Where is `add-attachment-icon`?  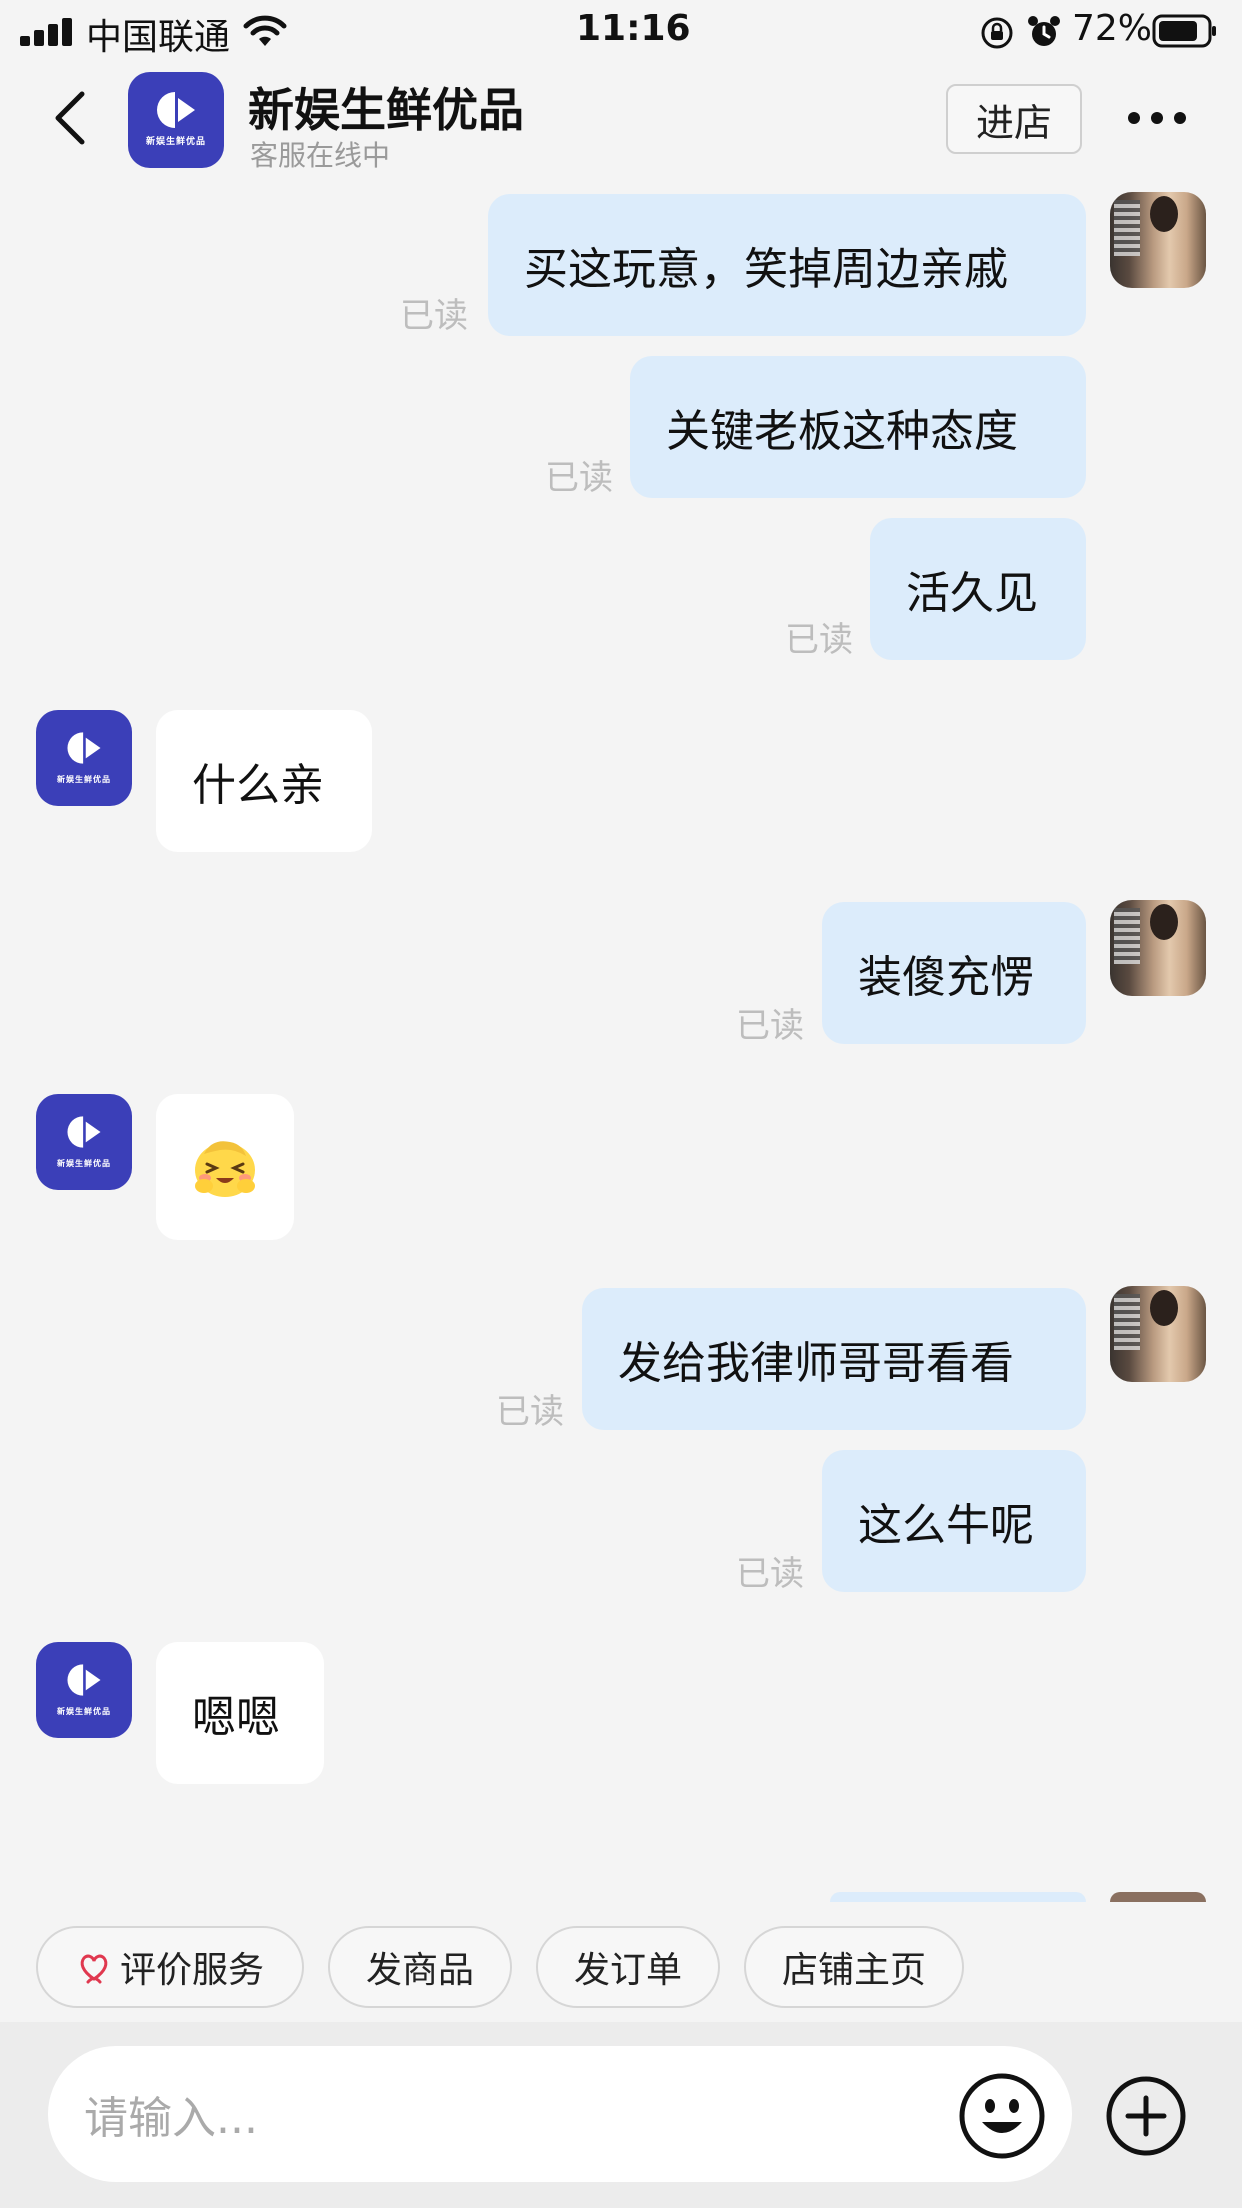 add-attachment-icon is located at coordinates (1146, 2116).